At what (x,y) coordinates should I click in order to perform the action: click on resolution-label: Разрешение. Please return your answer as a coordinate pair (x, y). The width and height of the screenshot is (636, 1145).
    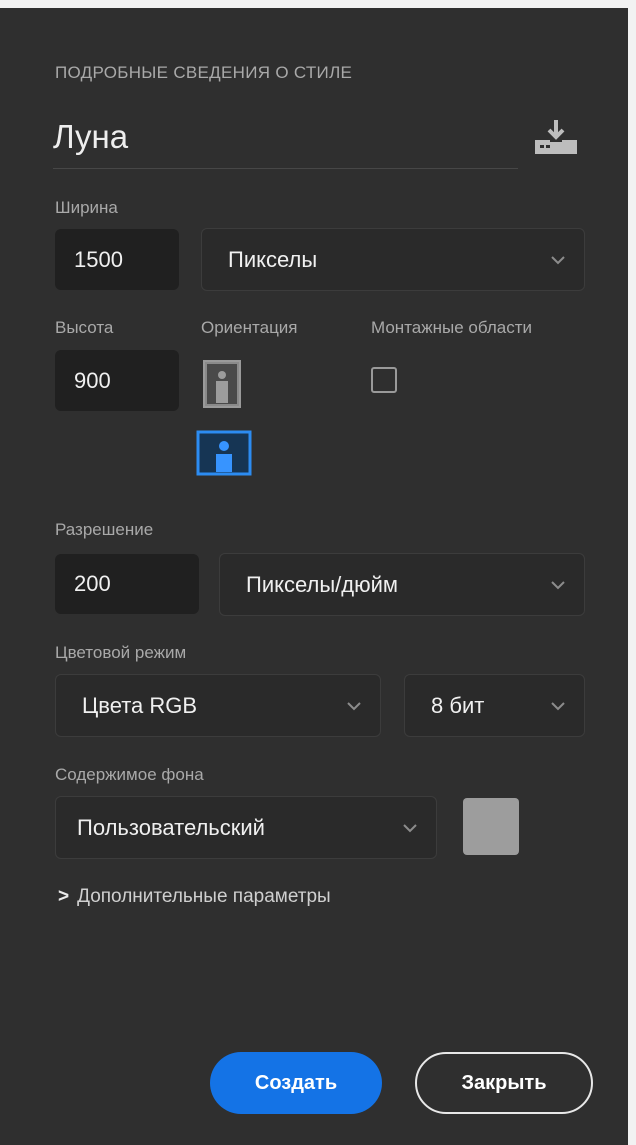
    Looking at the image, I should click on (104, 529).